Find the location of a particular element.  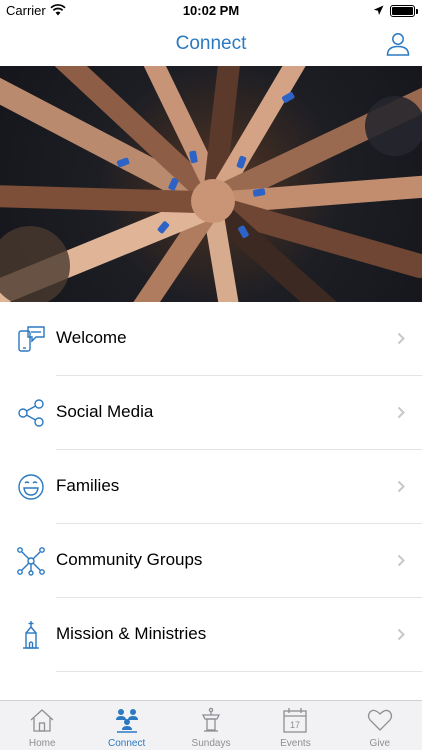

person-icon is located at coordinates (398, 44).